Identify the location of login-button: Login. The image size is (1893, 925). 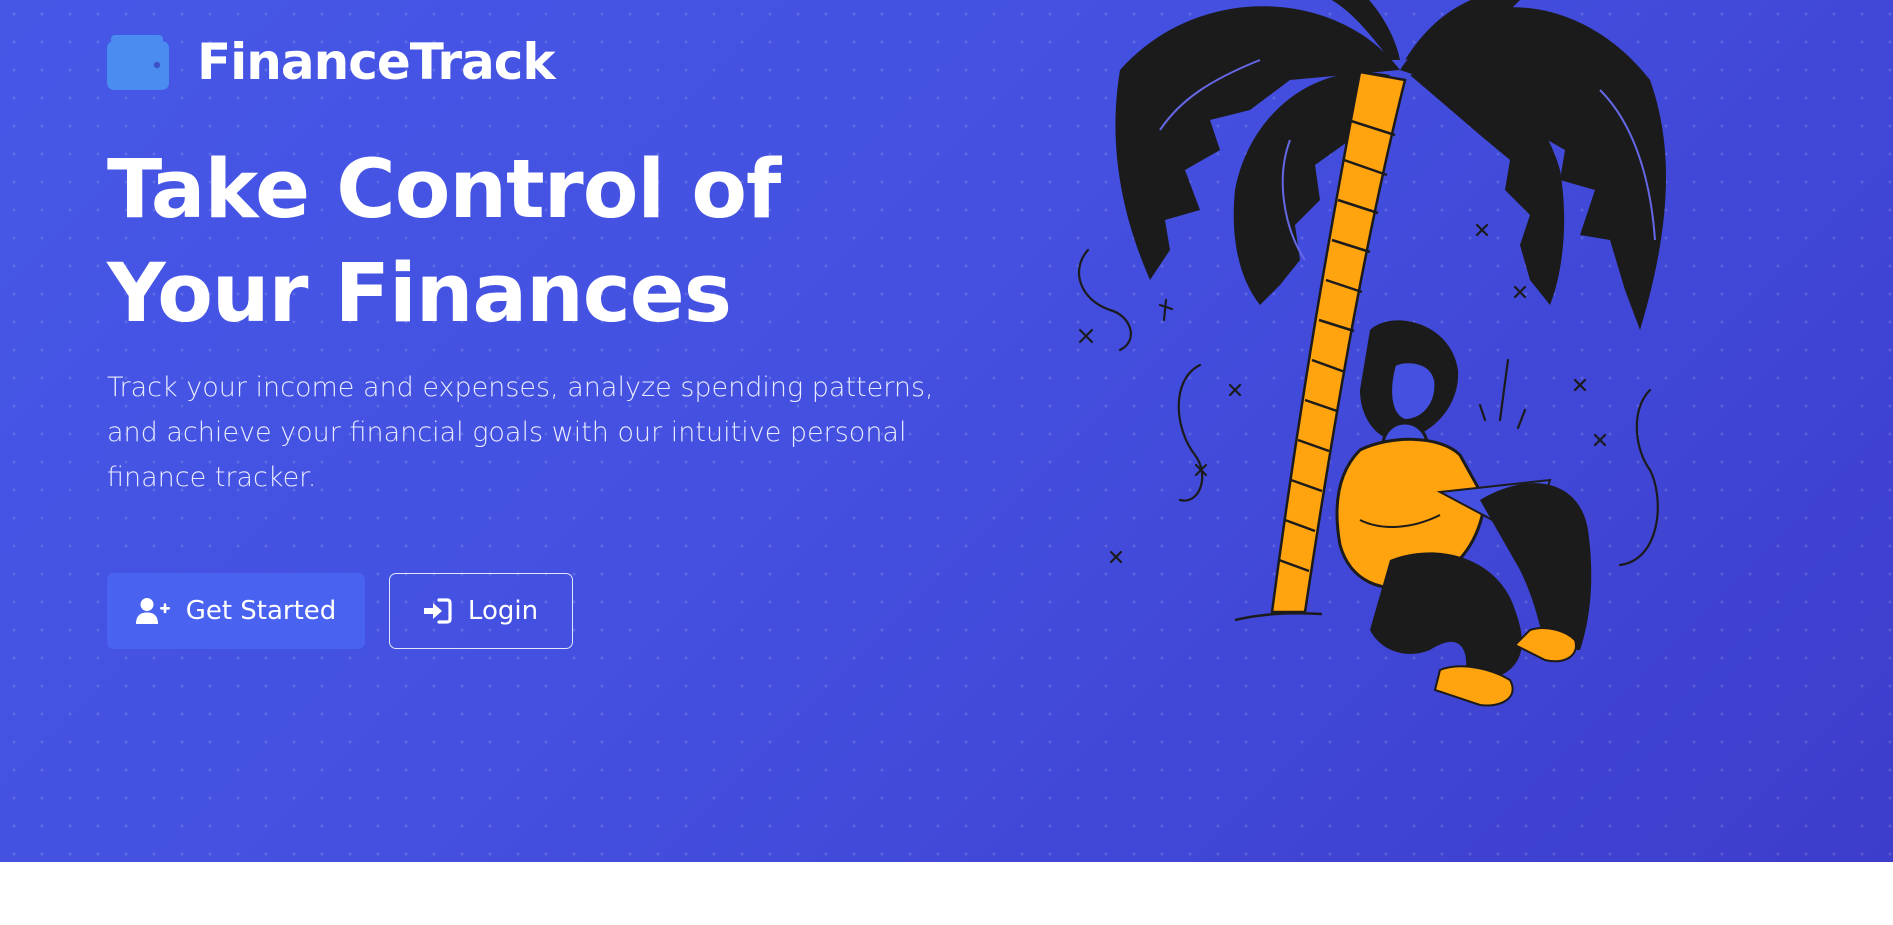
(481, 611).